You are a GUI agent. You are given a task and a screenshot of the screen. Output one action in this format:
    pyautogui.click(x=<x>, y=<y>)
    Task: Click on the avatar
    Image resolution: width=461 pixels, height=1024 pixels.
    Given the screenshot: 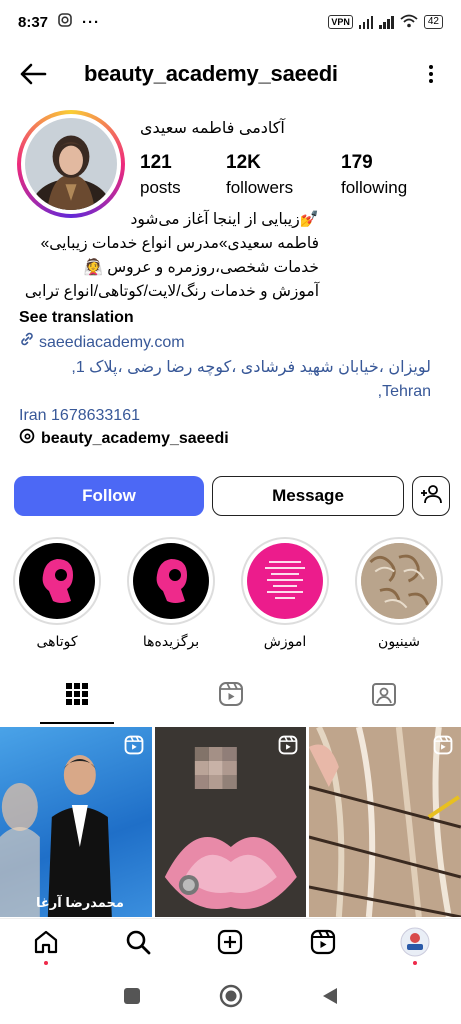 What is the action you would take?
    pyautogui.click(x=71, y=164)
    